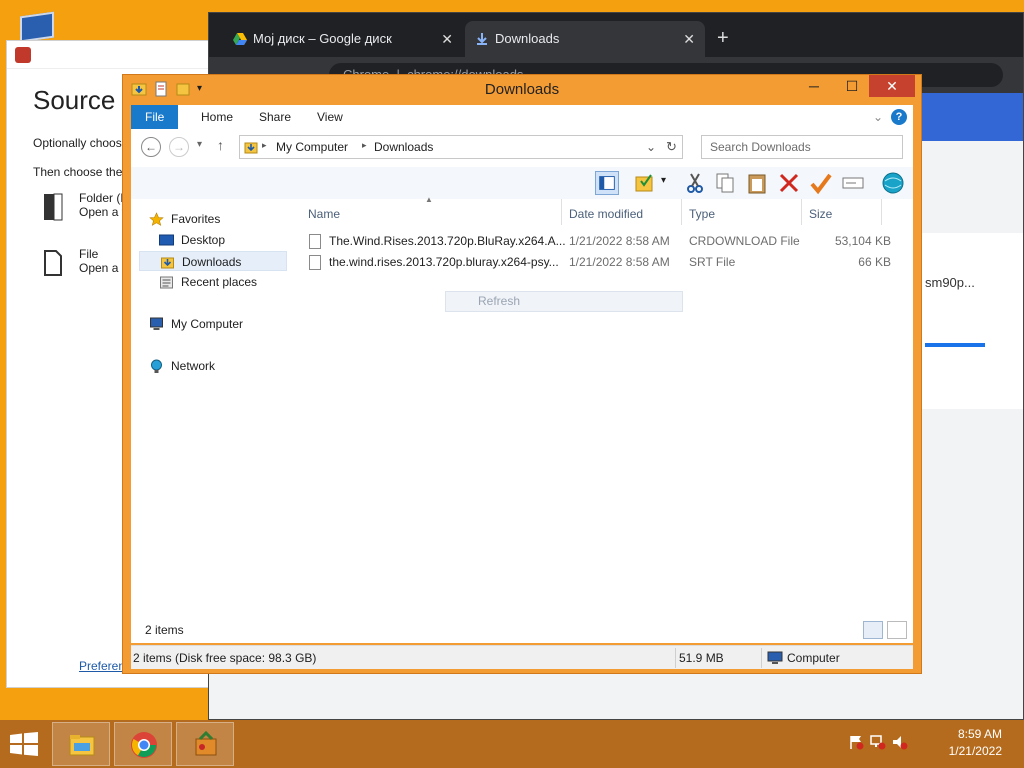 This screenshot has height=768, width=1024. I want to click on windows-start-icon, so click(24, 744).